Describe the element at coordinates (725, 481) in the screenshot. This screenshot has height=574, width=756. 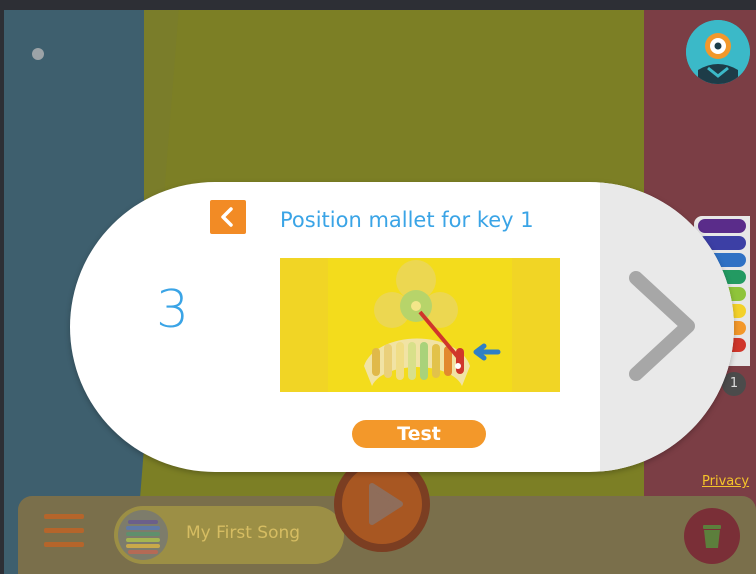
I see `privacy-link: Privacy` at that location.